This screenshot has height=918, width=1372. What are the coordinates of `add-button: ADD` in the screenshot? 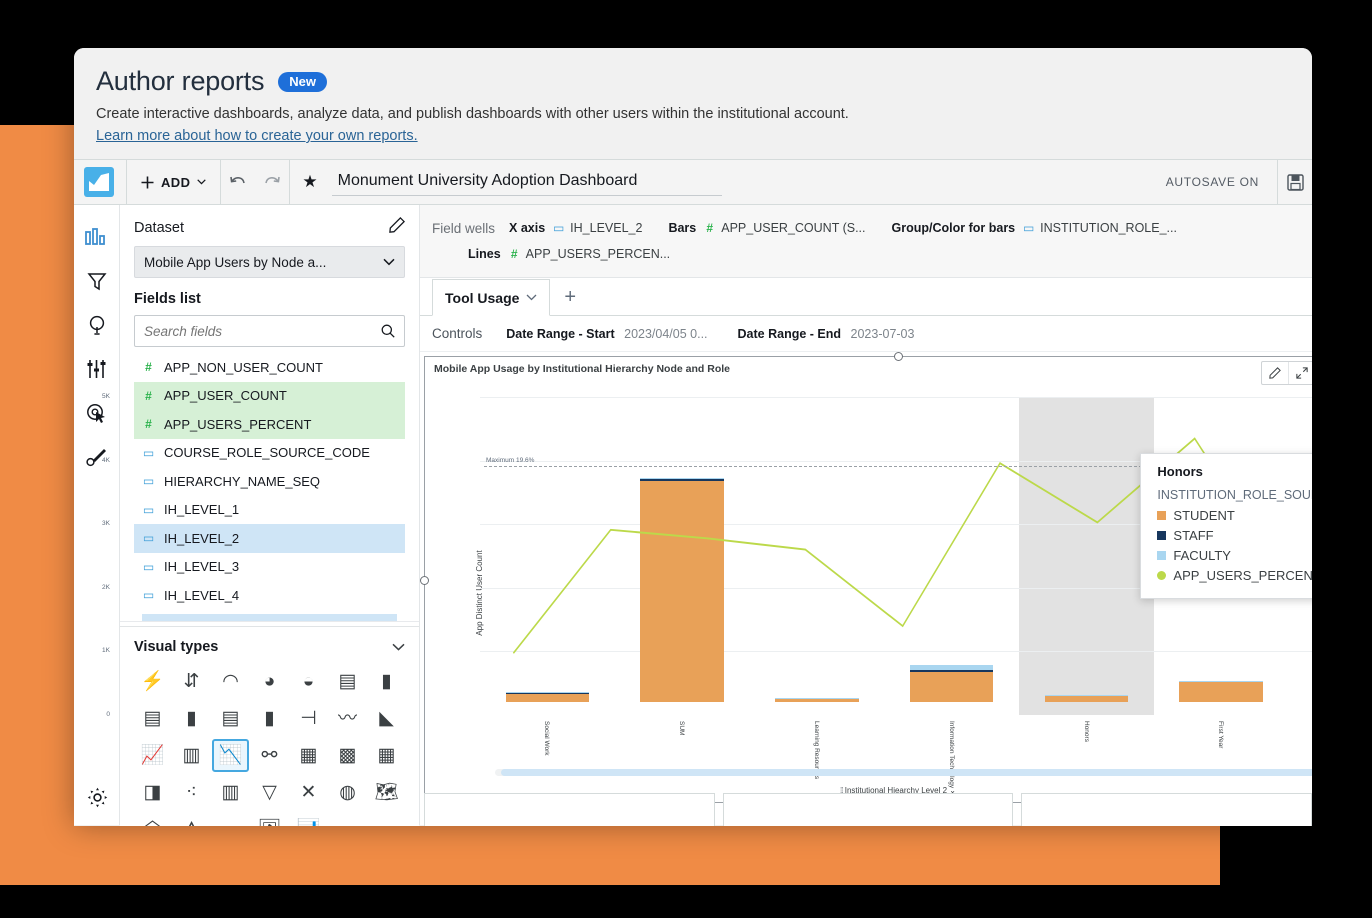 It's located at (173, 182).